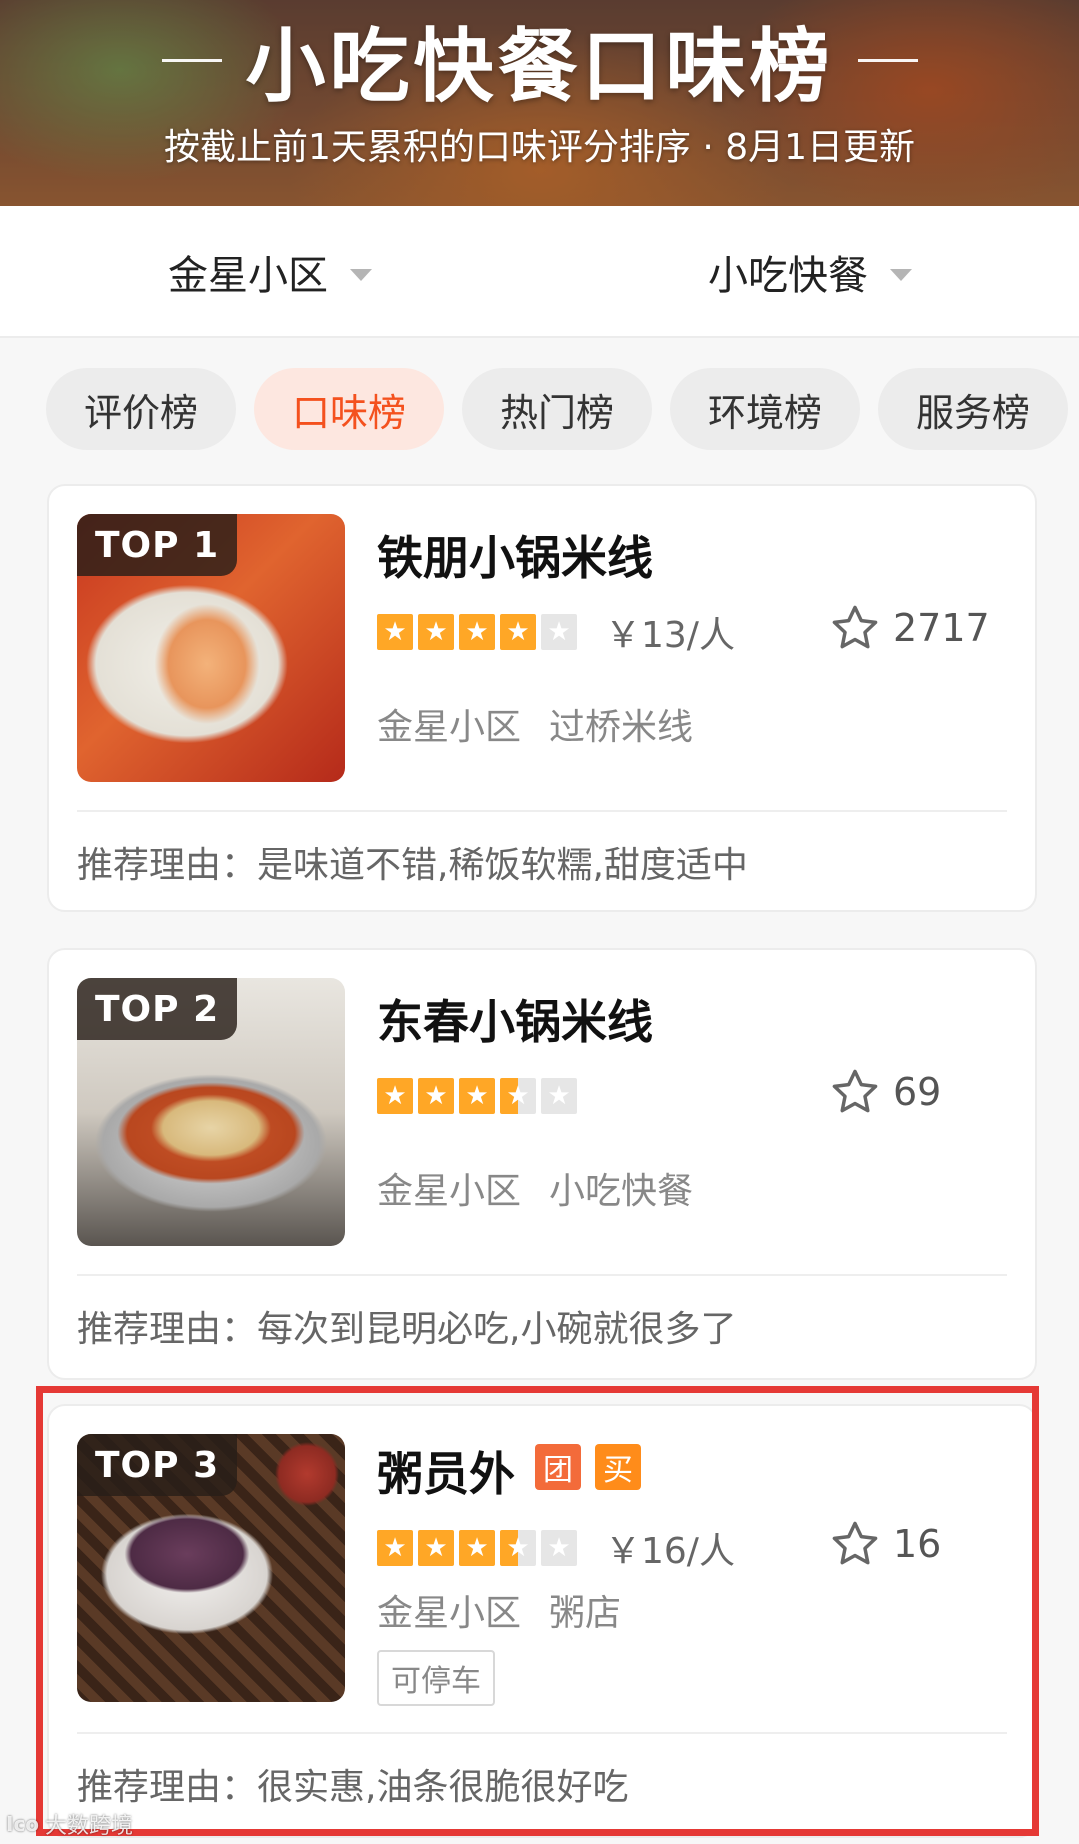  What do you see at coordinates (89, 1826) in the screenshot?
I see `watermark-text: 大数跨境` at bounding box center [89, 1826].